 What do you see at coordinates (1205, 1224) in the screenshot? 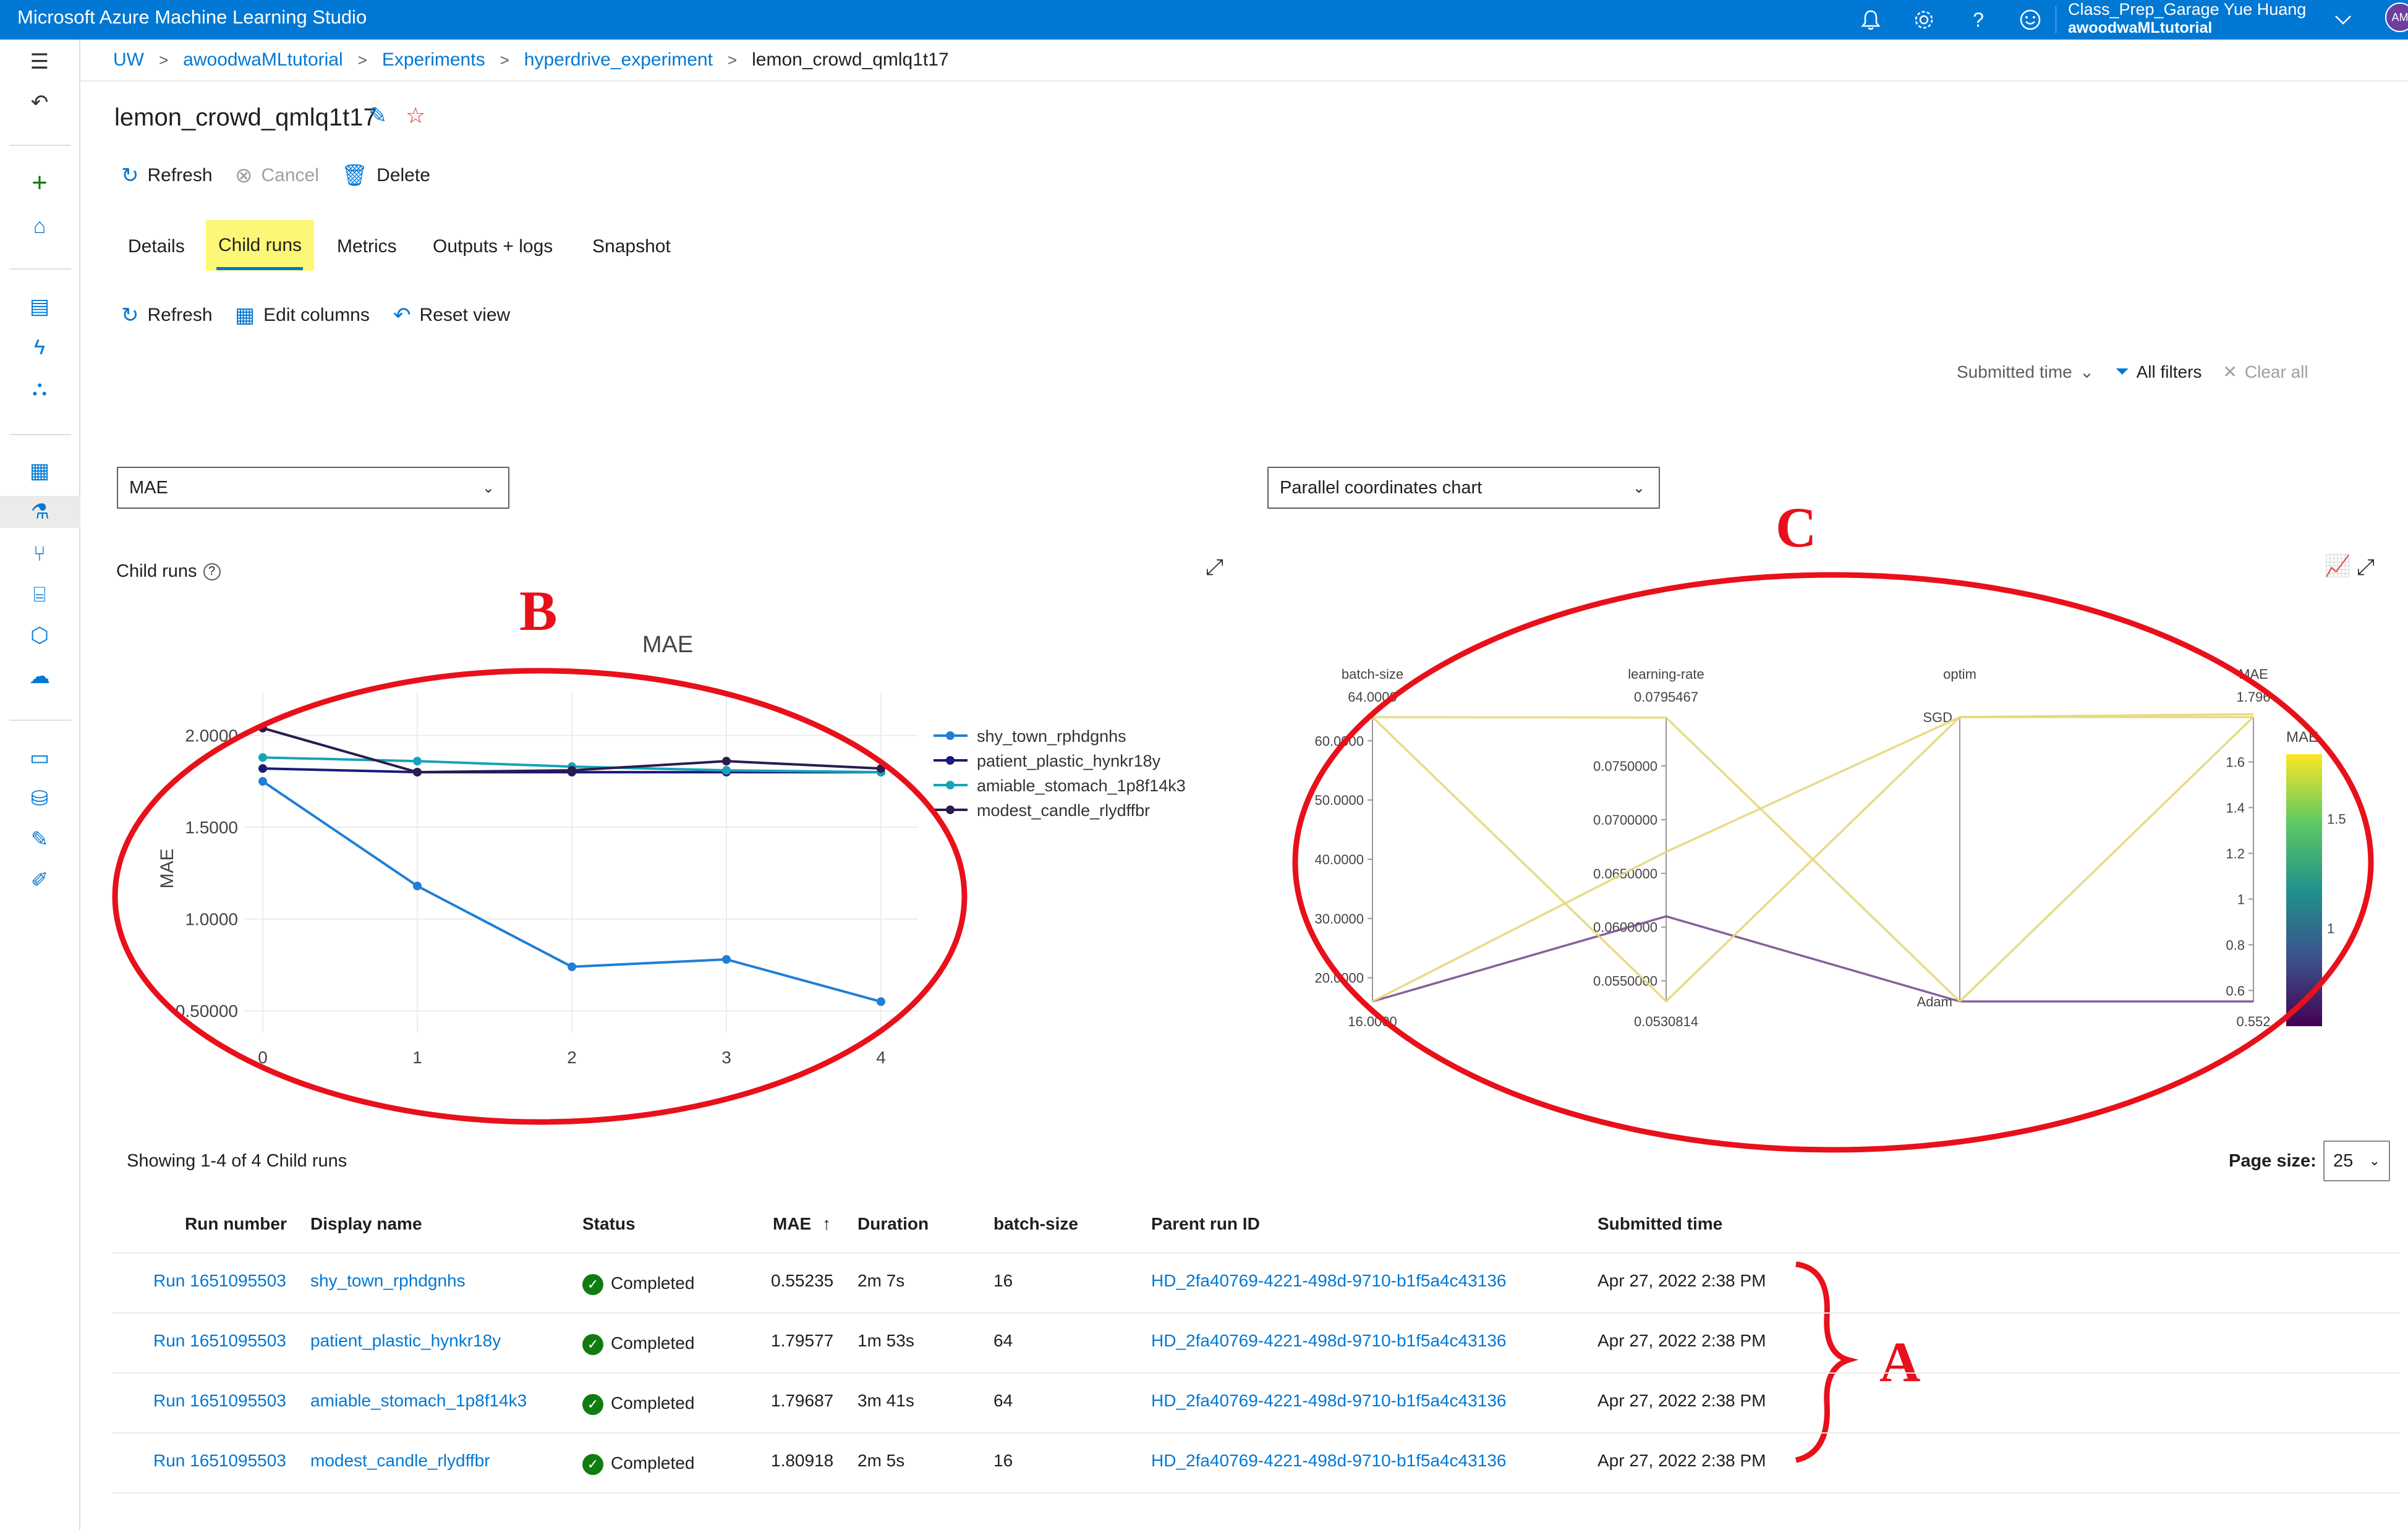
I see `column-header-parent-run-id: Parent run ID` at bounding box center [1205, 1224].